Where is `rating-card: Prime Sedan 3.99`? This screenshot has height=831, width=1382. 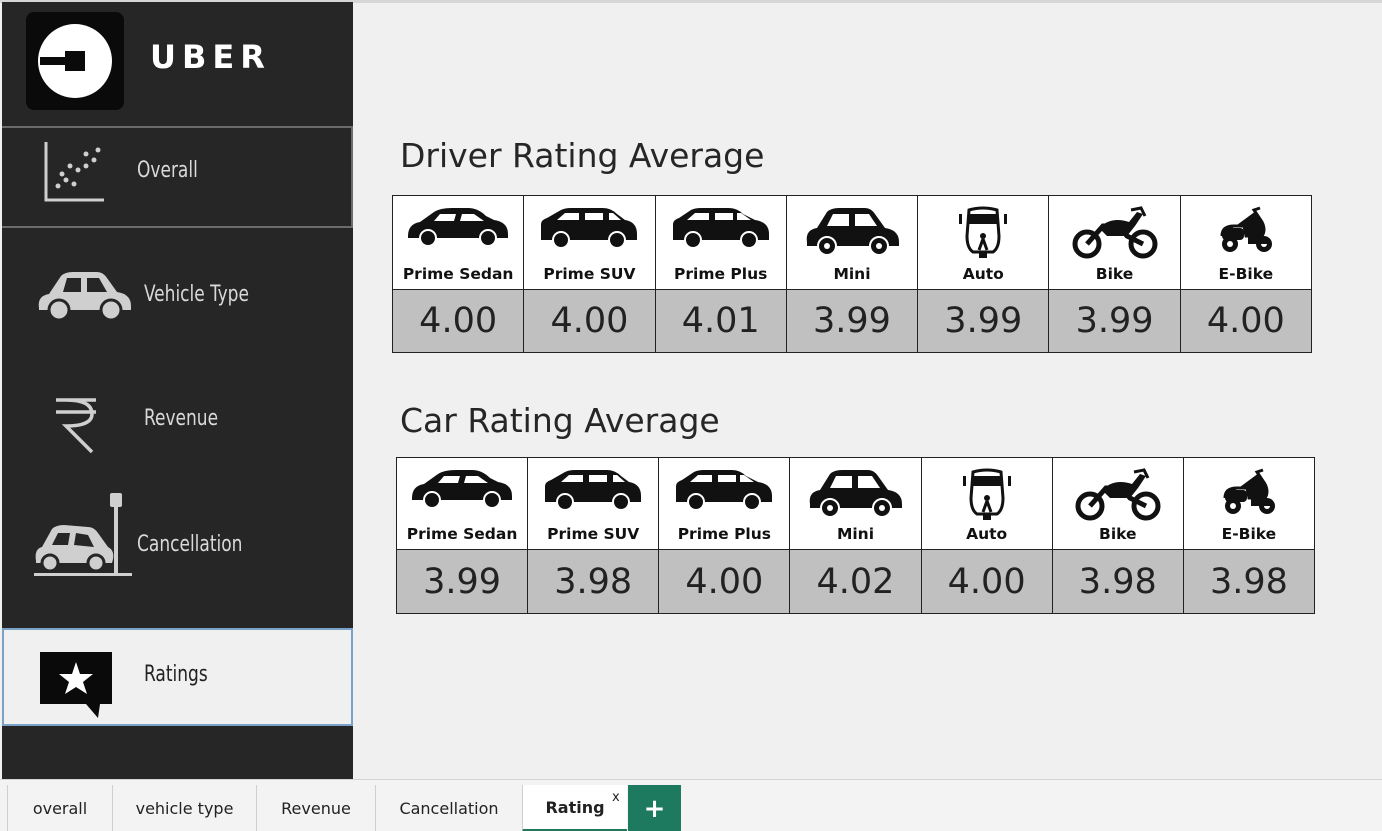
rating-card: Prime Sedan 3.99 is located at coordinates (463, 535).